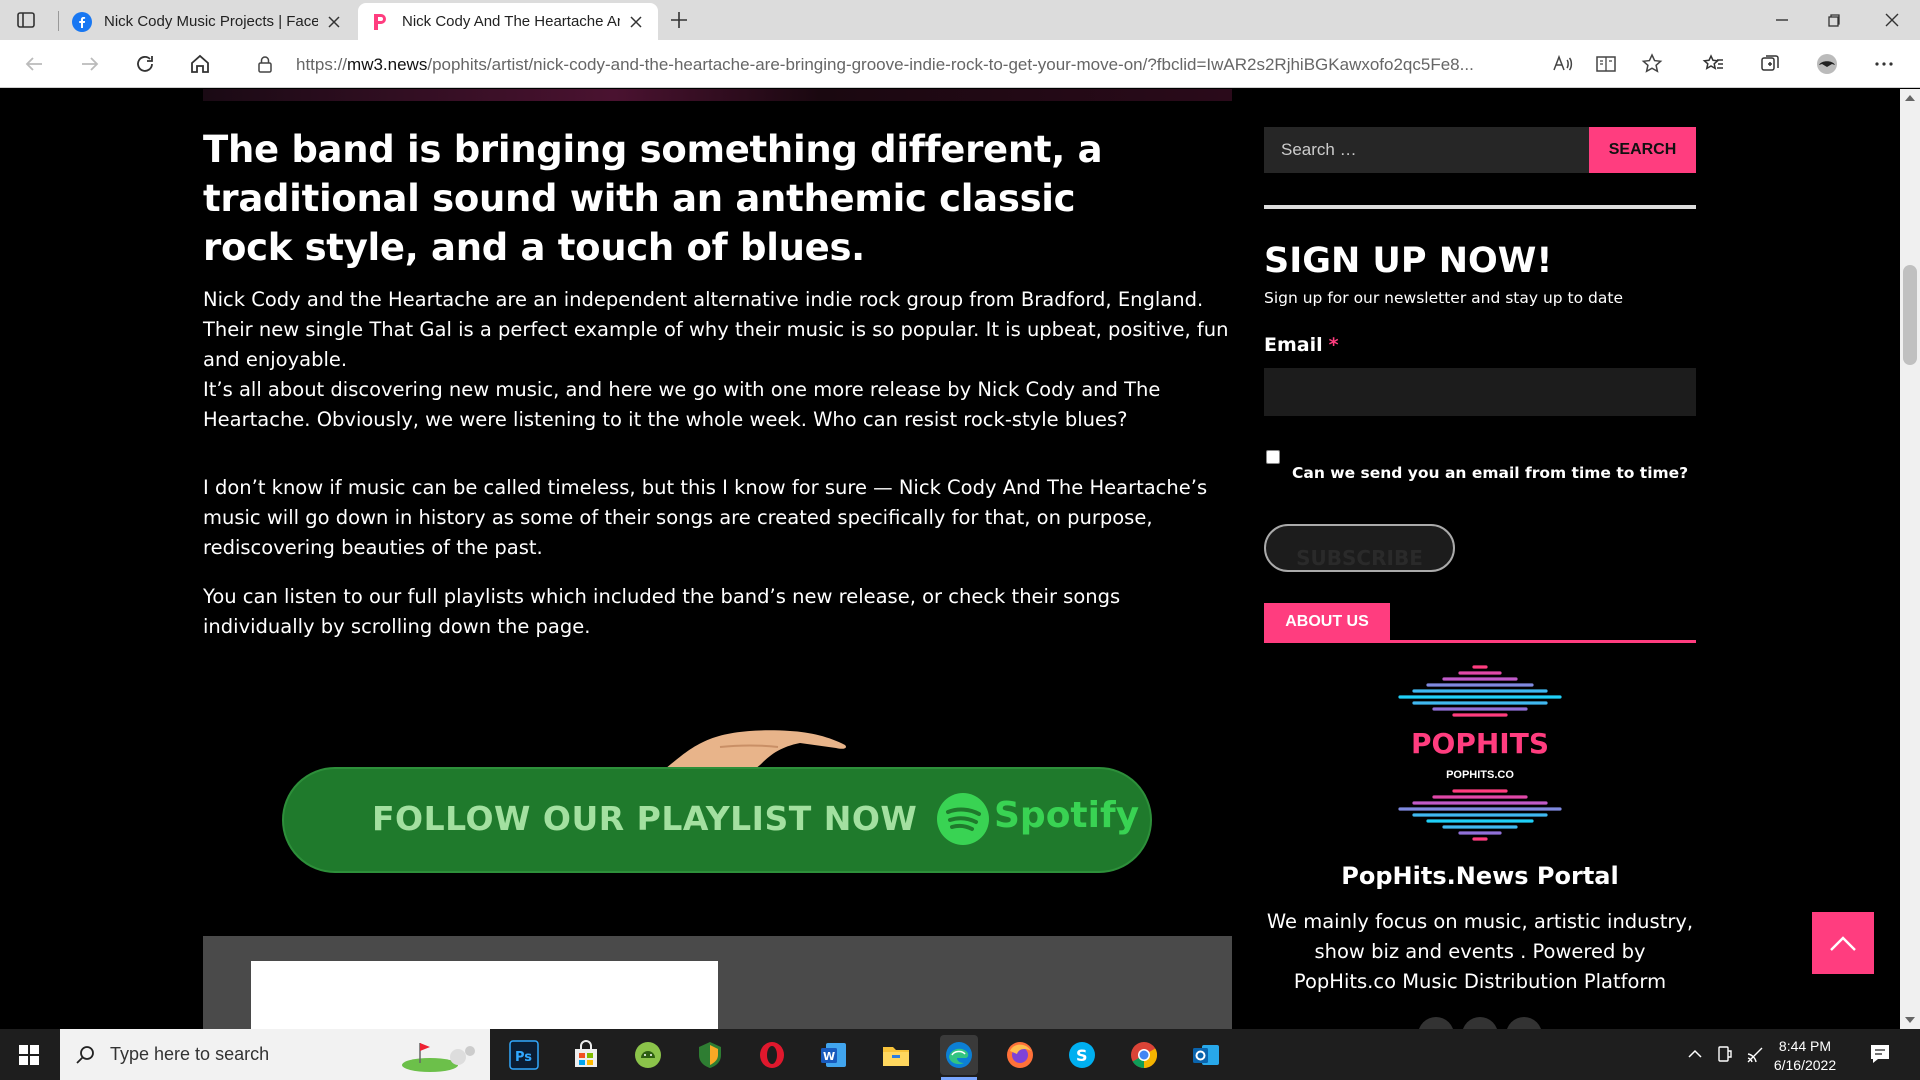  I want to click on pophits-p-icon, so click(380, 21).